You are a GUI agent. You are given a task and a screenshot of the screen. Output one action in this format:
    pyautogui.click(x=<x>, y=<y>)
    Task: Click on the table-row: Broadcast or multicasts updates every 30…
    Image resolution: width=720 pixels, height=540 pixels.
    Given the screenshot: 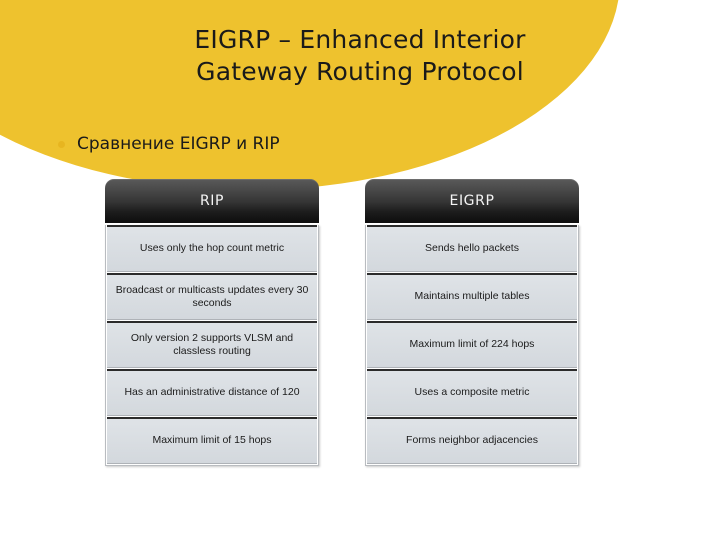 What is the action you would take?
    pyautogui.click(x=212, y=296)
    